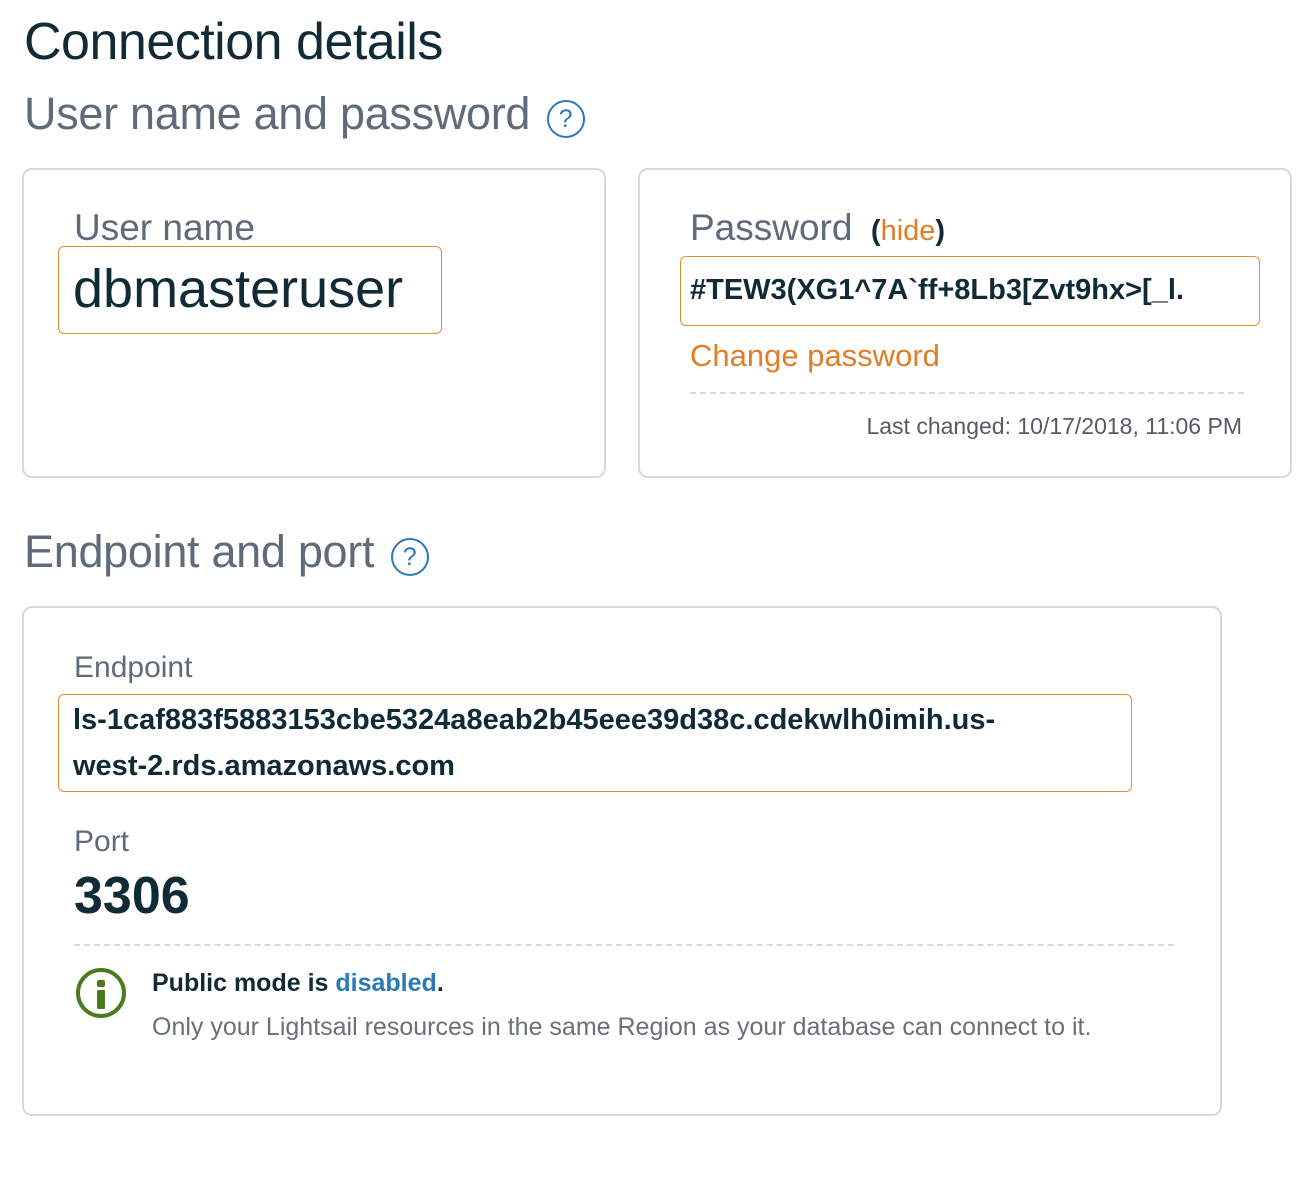 The width and height of the screenshot is (1296, 1180). I want to click on password-value-box: #TEW3(XG1^7A`ff+8Lb3[Zvt9hx>[_l., so click(970, 291).